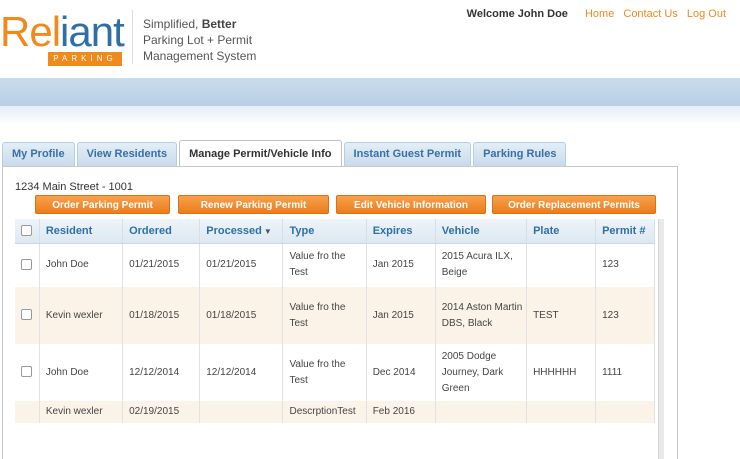 The image size is (740, 459). Describe the element at coordinates (401, 231) in the screenshot. I see `col-expires: Expires` at that location.